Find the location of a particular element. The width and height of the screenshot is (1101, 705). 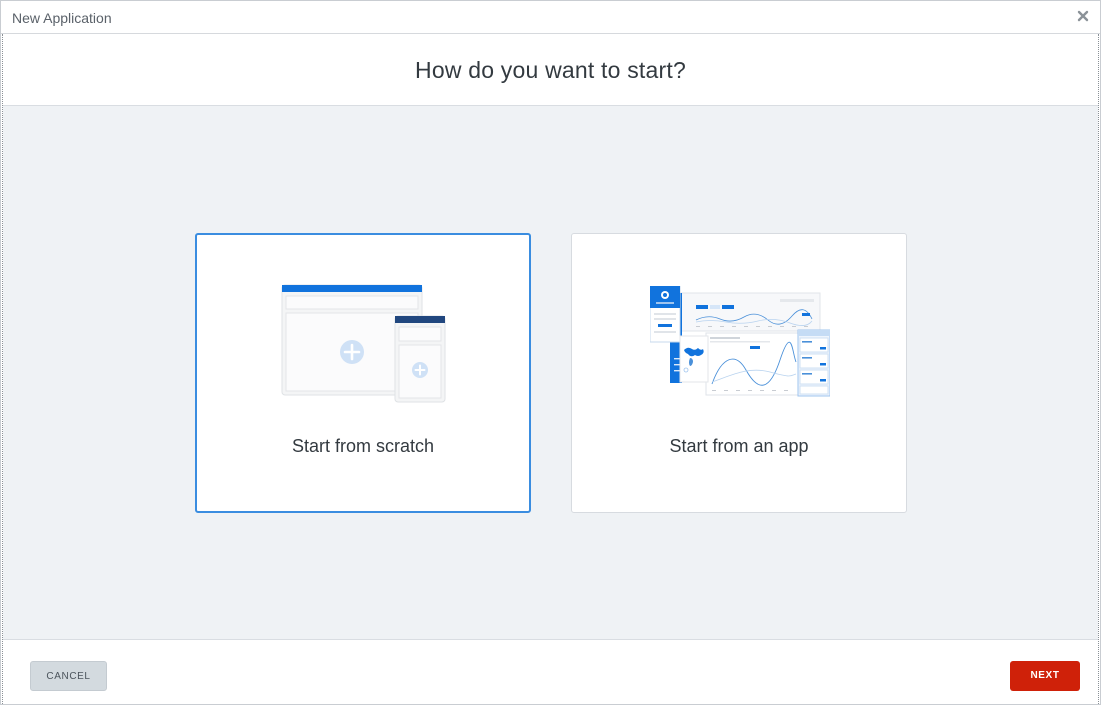

heading-bar: How do you want to start? is located at coordinates (550, 70).